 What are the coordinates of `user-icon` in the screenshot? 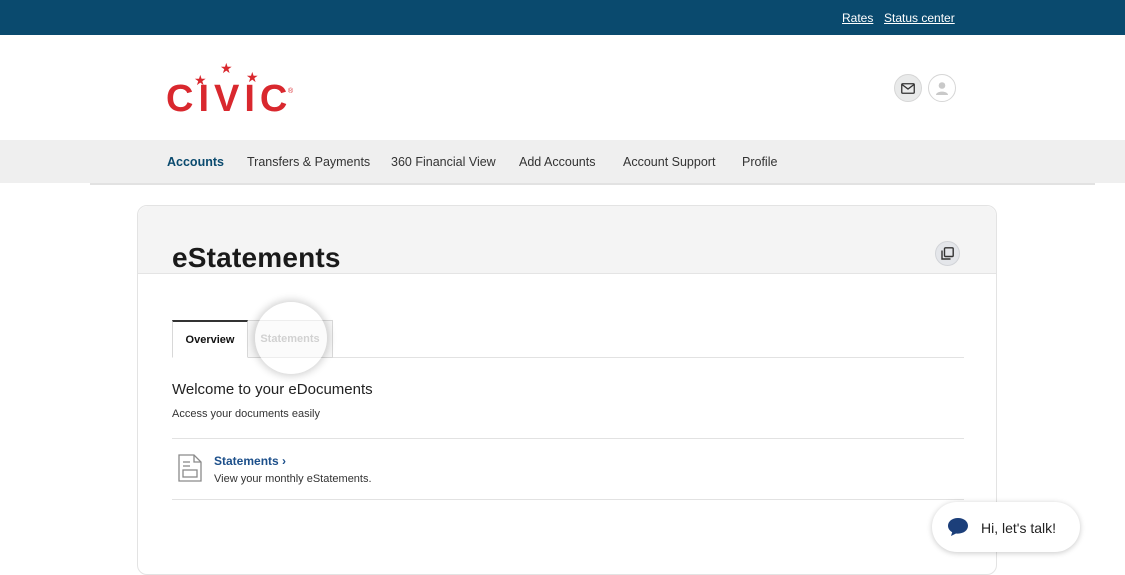 It's located at (942, 88).